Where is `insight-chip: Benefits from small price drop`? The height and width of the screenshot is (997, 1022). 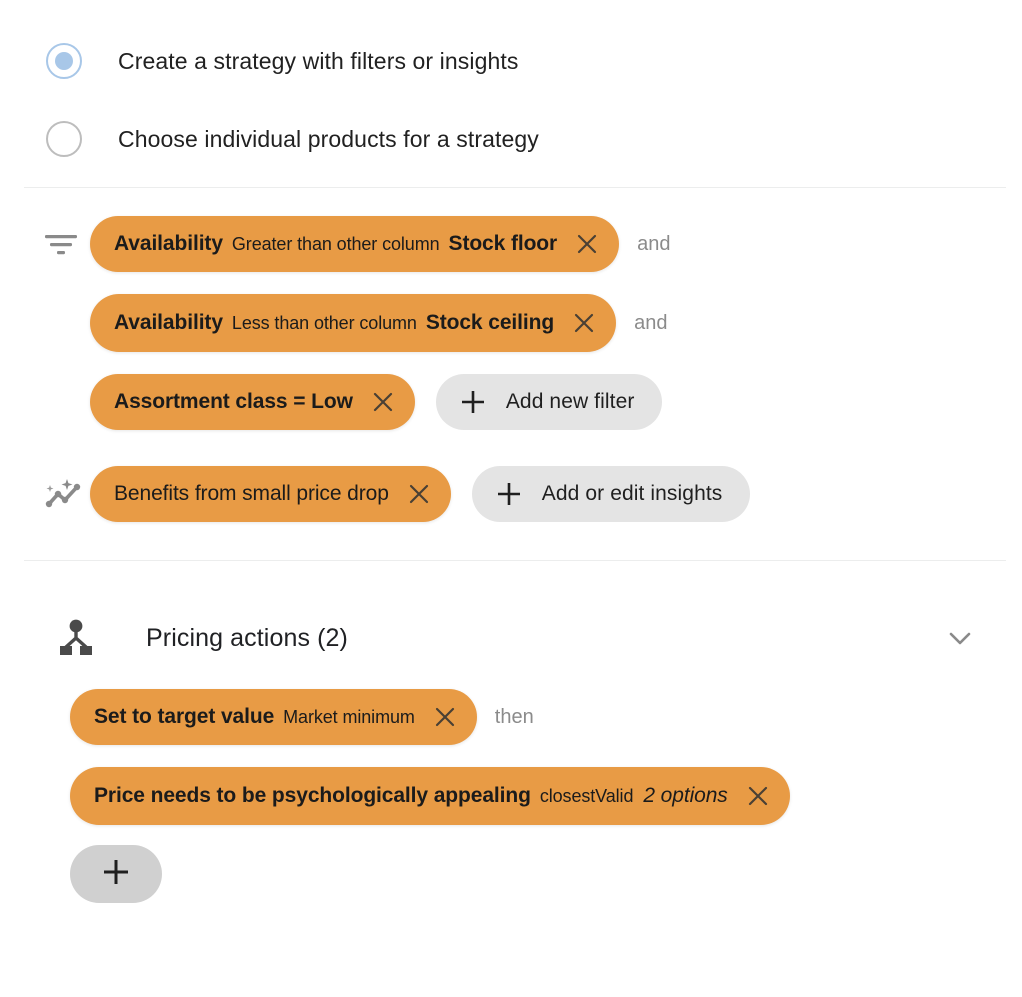 insight-chip: Benefits from small price drop is located at coordinates (270, 494).